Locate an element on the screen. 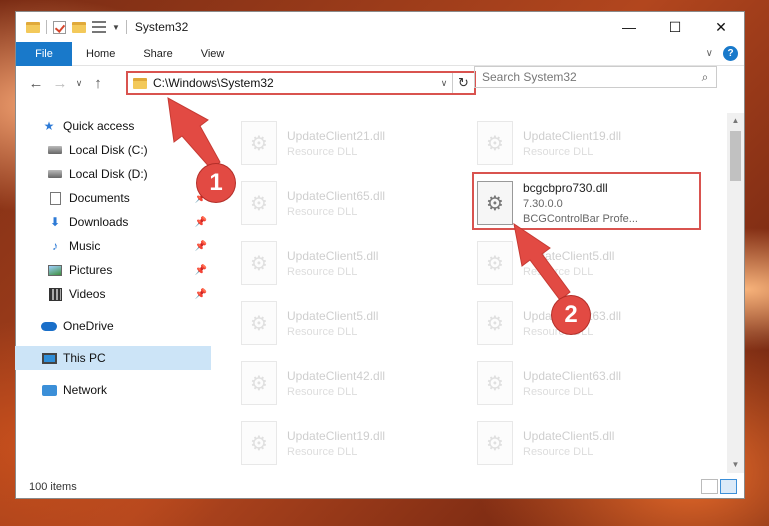  sidebar-item-local-disk-c: Local Disk (C:) is located at coordinates (113, 150).